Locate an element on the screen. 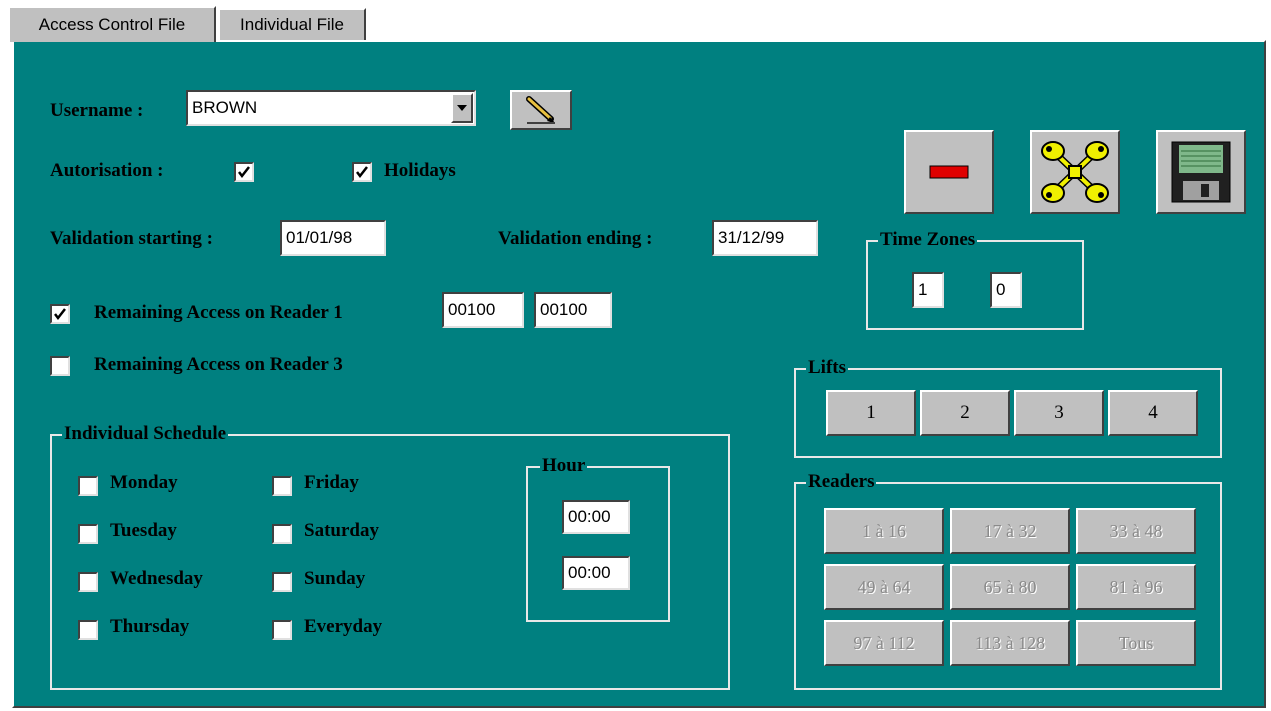 This screenshot has width=1271, height=711. combo-dropdown-button is located at coordinates (462, 108).